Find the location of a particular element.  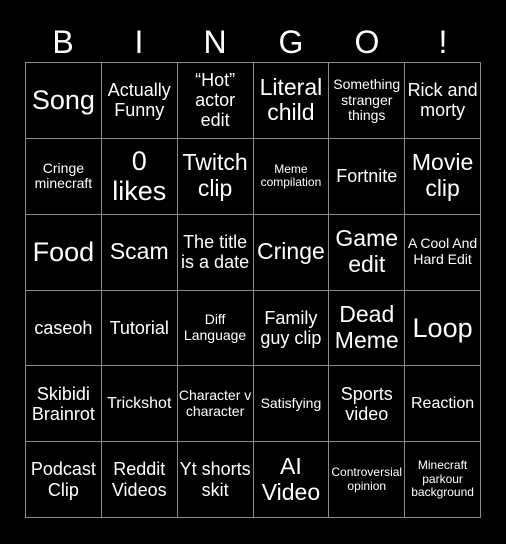

bingo-cell: caseoh is located at coordinates (64, 328).